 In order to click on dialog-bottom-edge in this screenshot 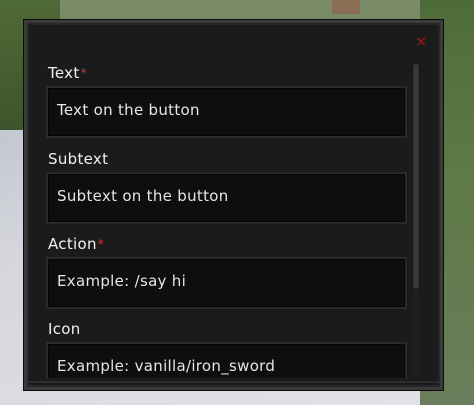, I will do `click(234, 382)`.